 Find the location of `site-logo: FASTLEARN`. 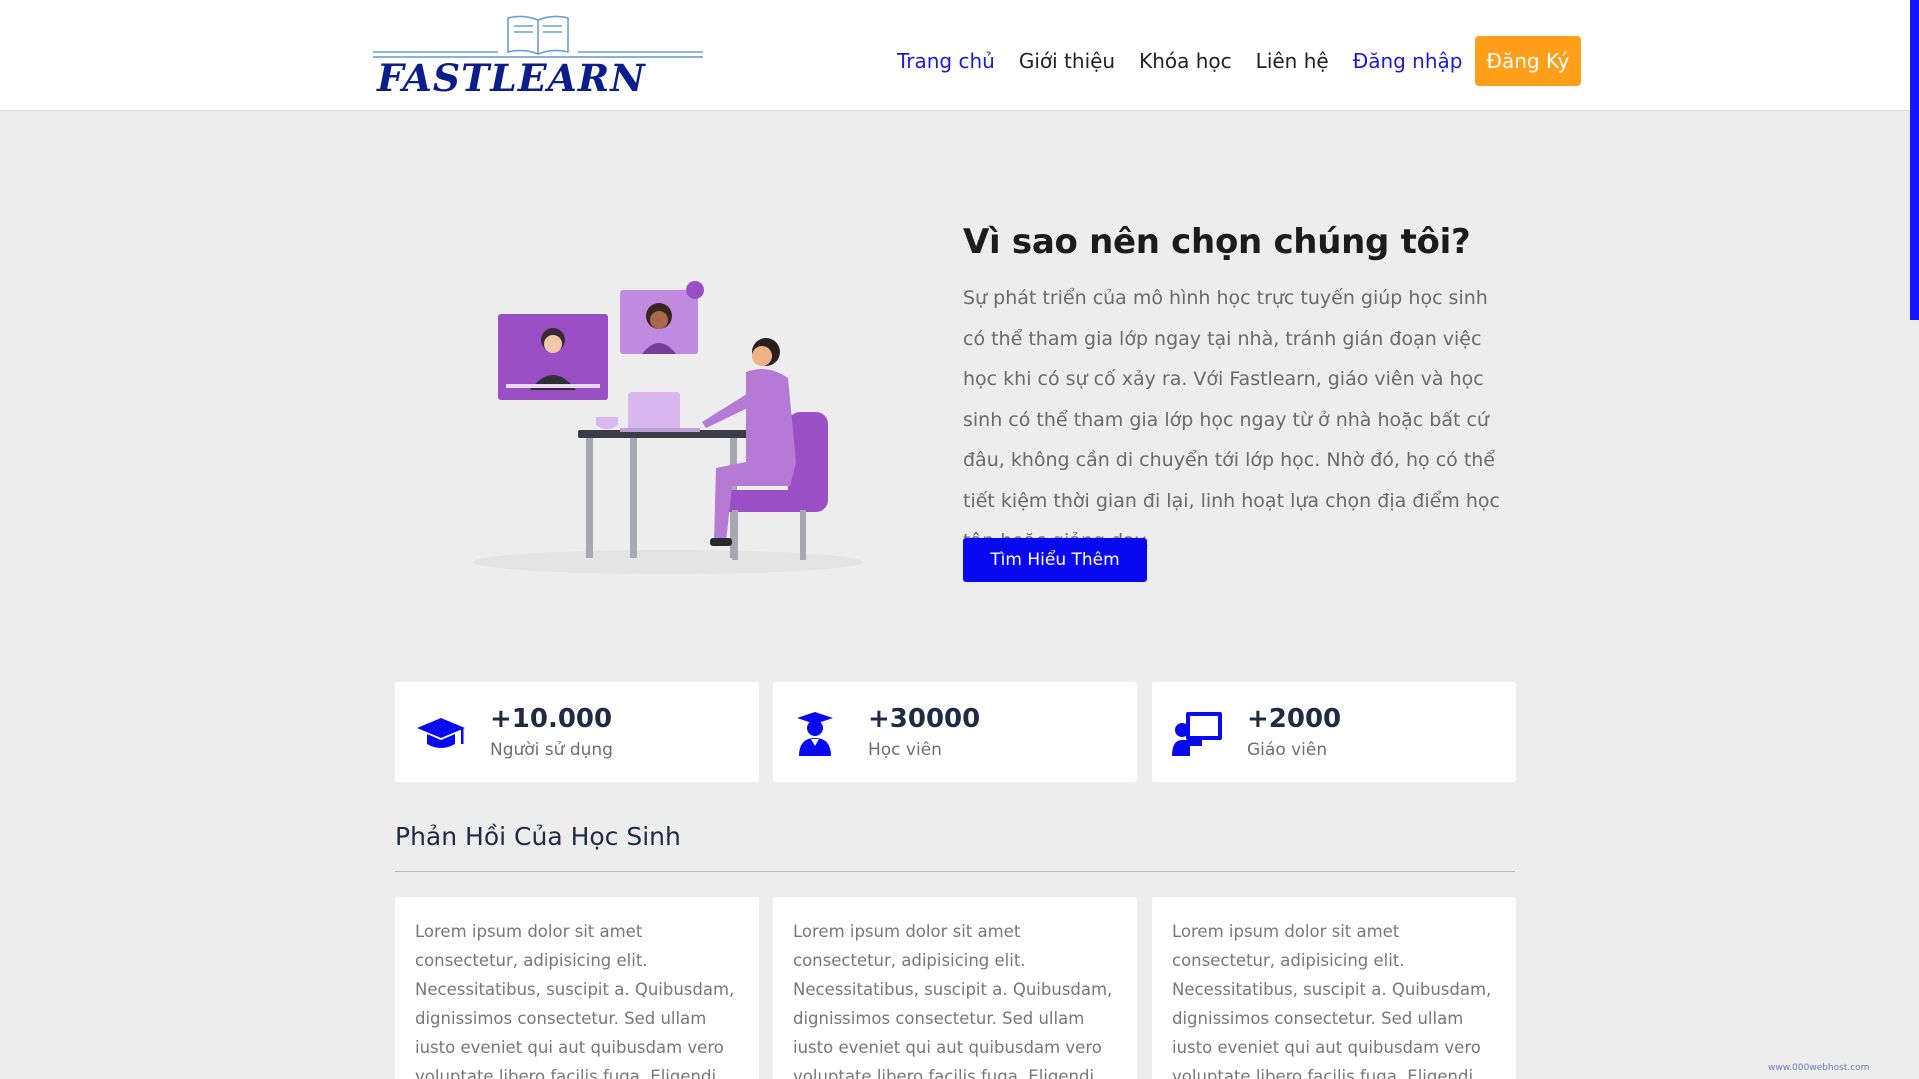

site-logo: FASTLEARN is located at coordinates (538, 56).